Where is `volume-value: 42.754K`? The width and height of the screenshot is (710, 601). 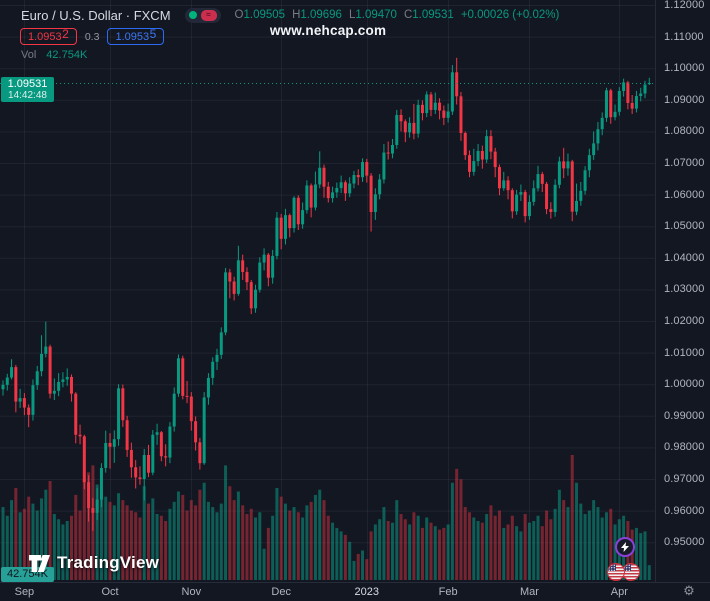
volume-value: 42.754K is located at coordinates (67, 55).